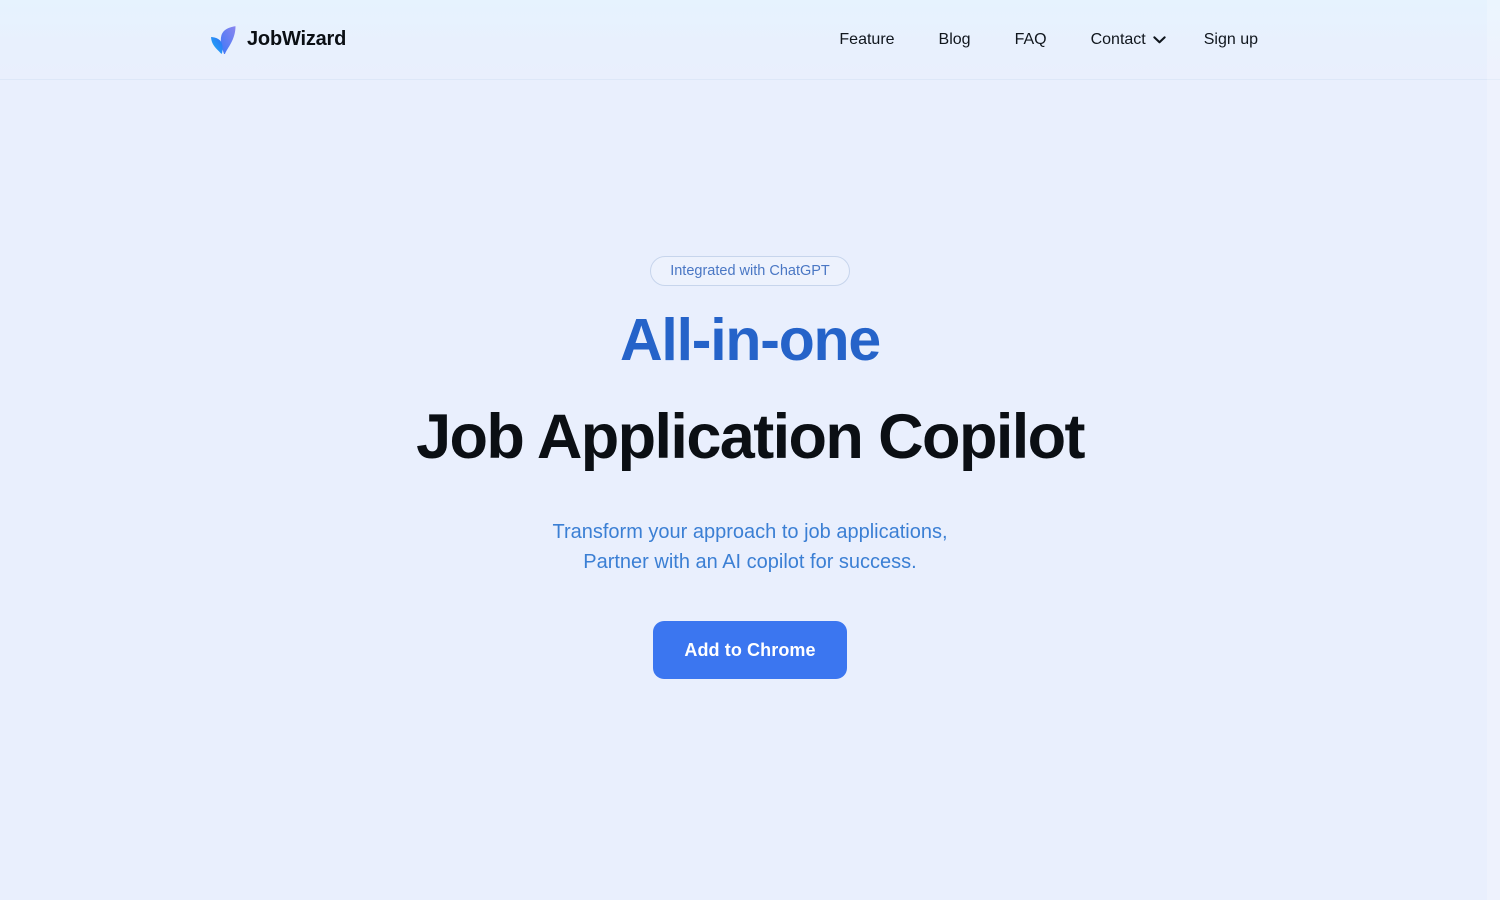 This screenshot has width=1500, height=900. What do you see at coordinates (297, 39) in the screenshot?
I see `brand-name: JobWizard` at bounding box center [297, 39].